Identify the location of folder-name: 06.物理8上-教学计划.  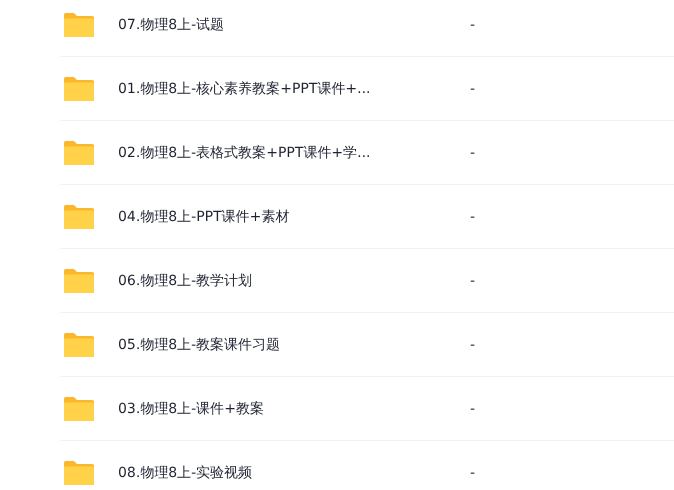
(294, 281).